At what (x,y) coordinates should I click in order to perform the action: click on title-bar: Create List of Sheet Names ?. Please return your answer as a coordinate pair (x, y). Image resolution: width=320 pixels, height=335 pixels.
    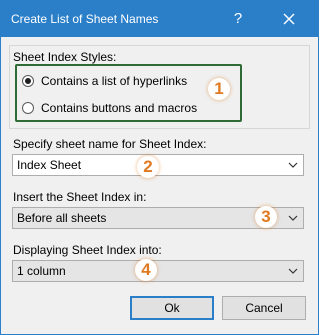
    Looking at the image, I should click on (159, 19).